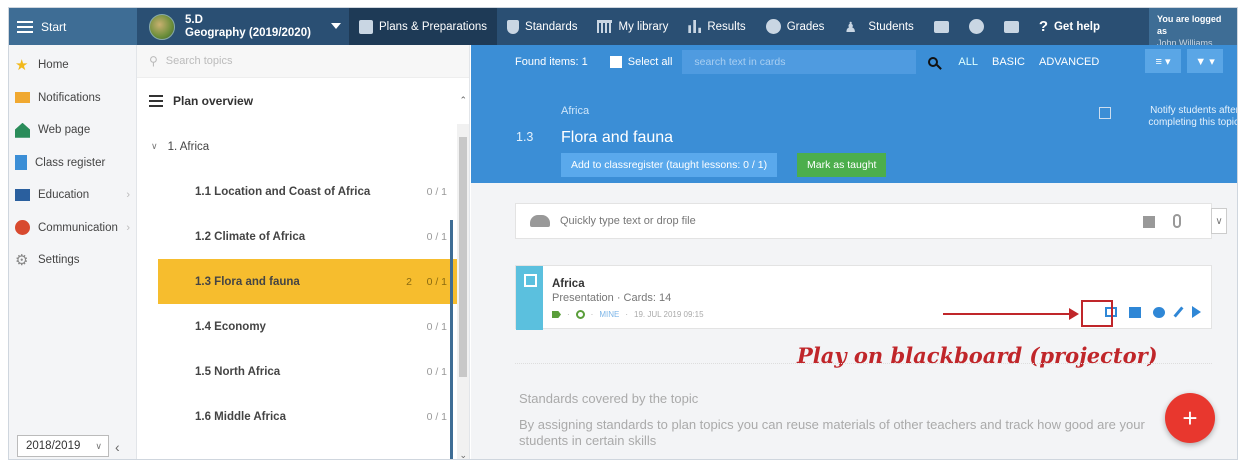 This screenshot has width=1245, height=463. What do you see at coordinates (575, 111) in the screenshot?
I see `topic-breadcrumb: Africa` at bounding box center [575, 111].